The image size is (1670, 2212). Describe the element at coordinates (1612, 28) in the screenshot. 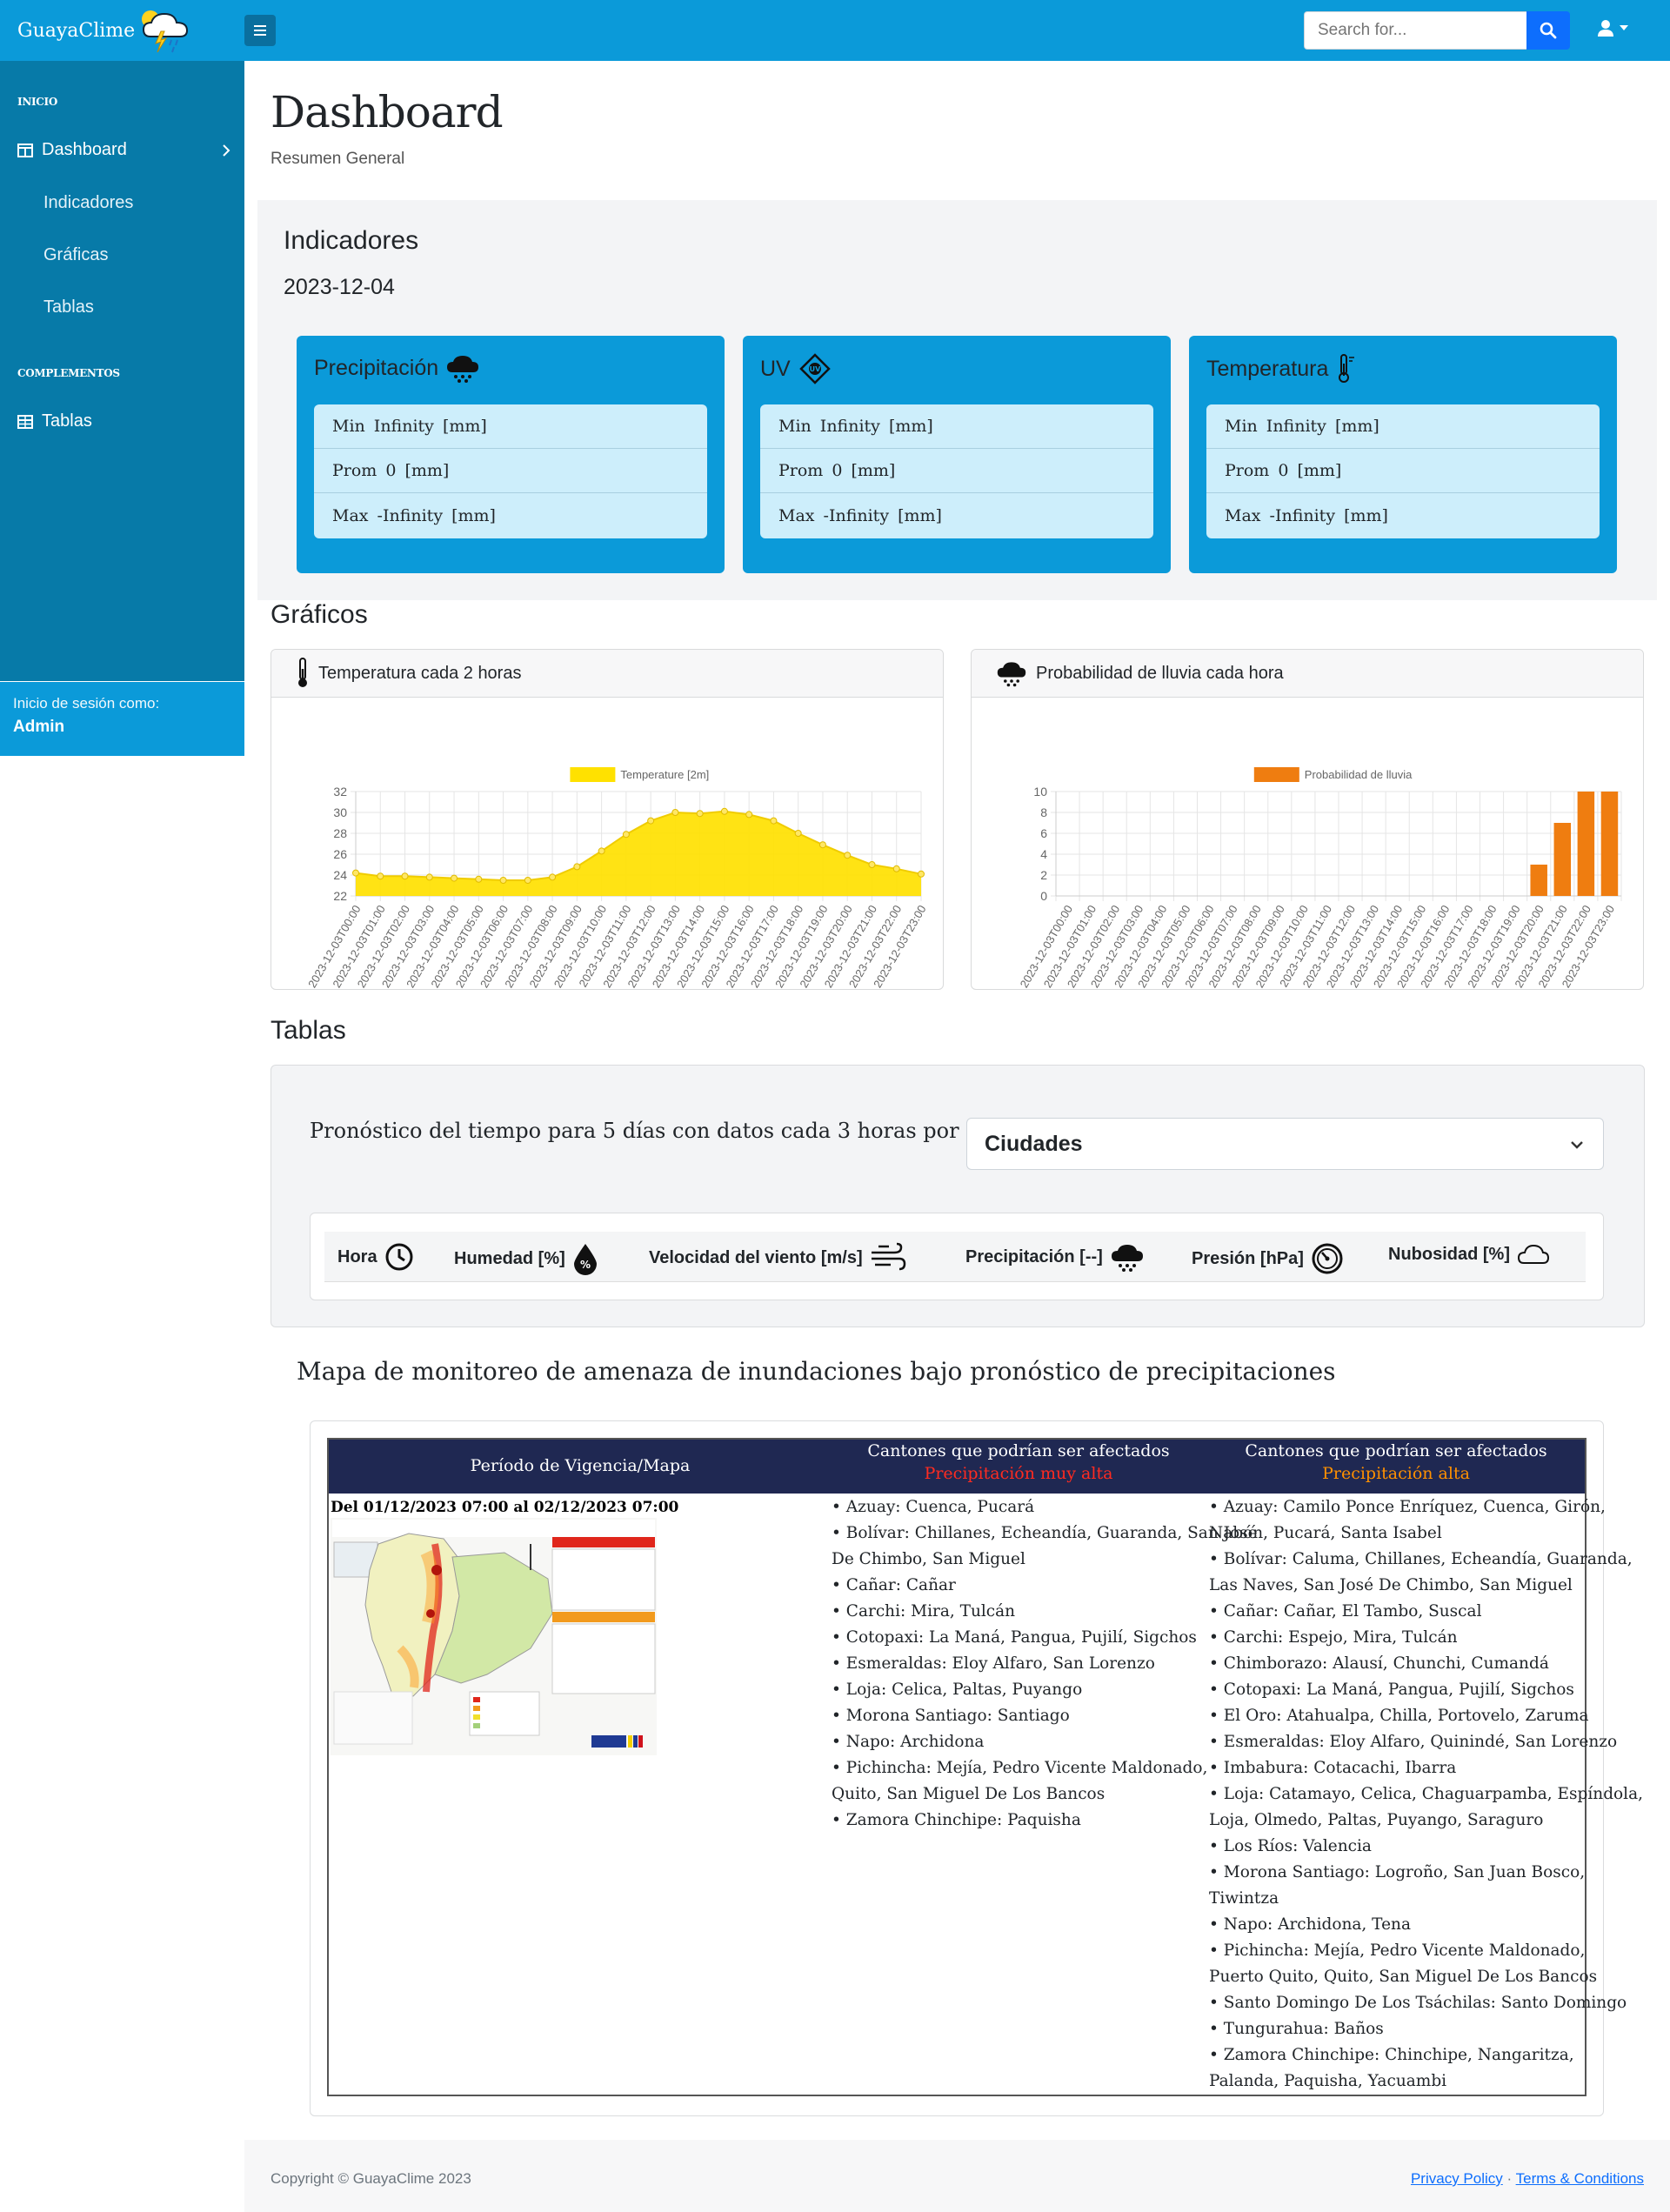

I see `user-dropdown` at that location.